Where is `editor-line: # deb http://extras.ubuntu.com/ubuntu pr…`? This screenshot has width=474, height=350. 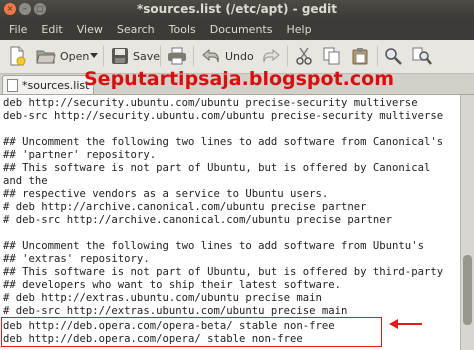
editor-line: # deb http://extras.ubuntu.com/ubuntu pr… is located at coordinates (162, 298).